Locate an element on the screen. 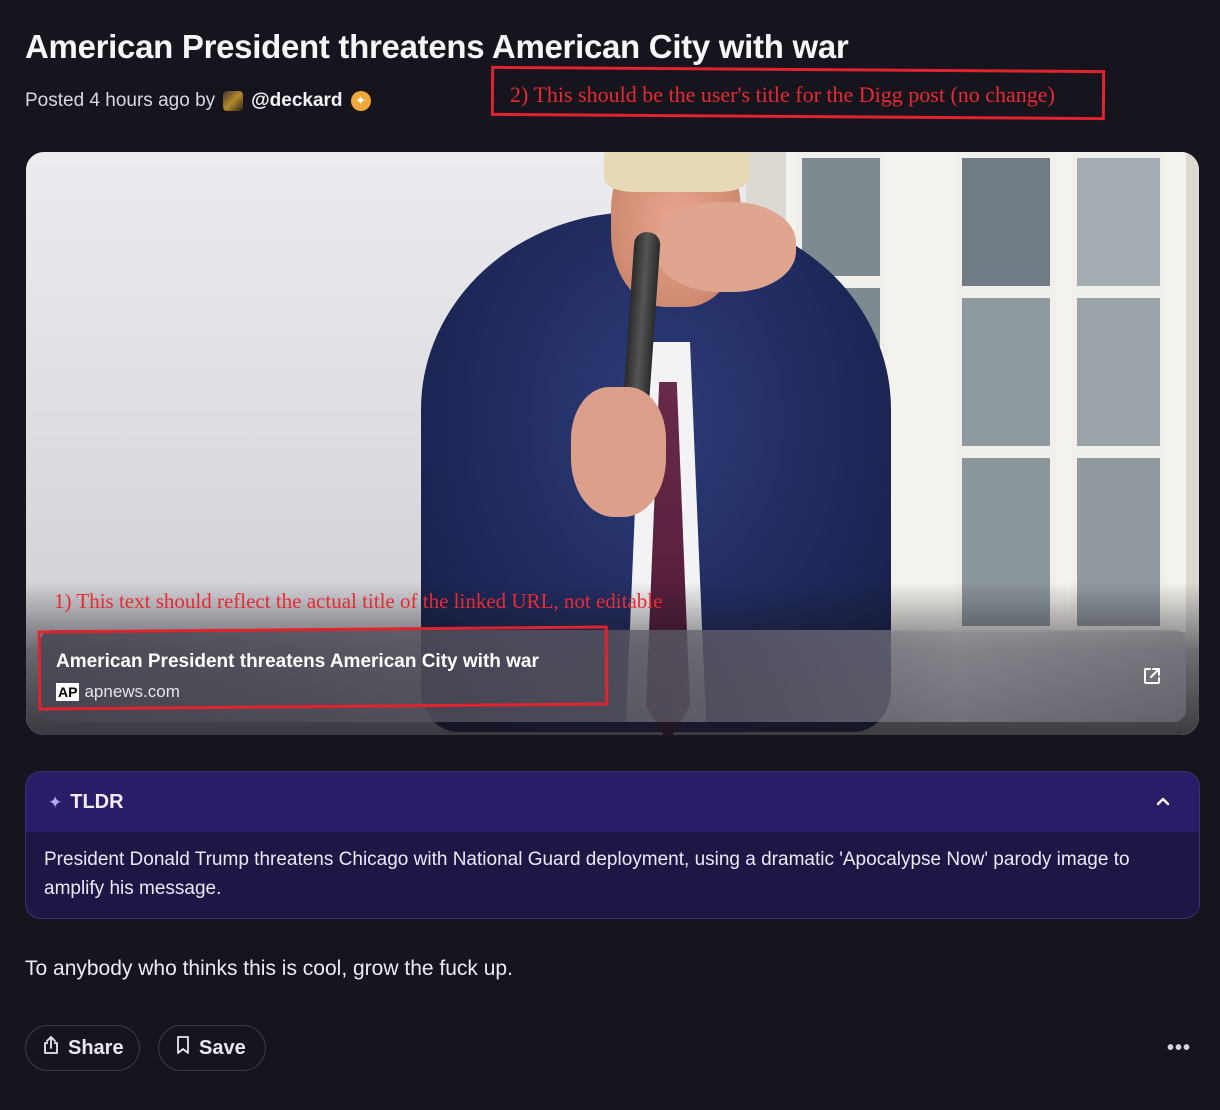 The width and height of the screenshot is (1220, 1110). external-link-icon is located at coordinates (1152, 676).